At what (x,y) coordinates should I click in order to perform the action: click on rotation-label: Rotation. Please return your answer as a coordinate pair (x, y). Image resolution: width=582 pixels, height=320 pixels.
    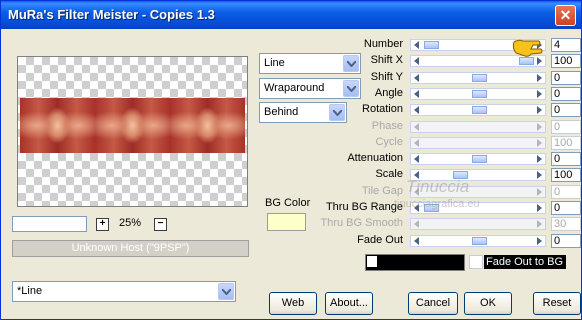
    Looking at the image, I should click on (382, 109).